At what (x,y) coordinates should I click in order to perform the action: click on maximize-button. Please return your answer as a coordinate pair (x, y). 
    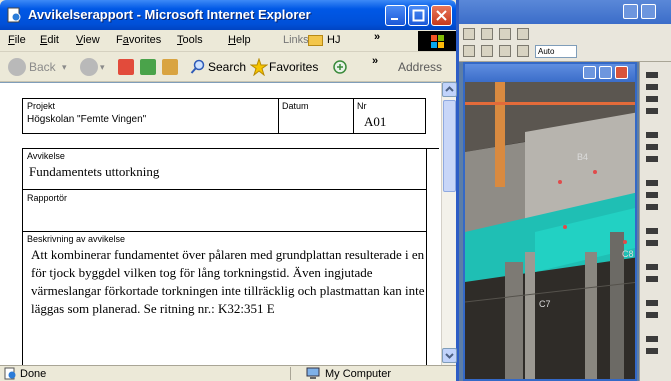
    Looking at the image, I should click on (418, 15).